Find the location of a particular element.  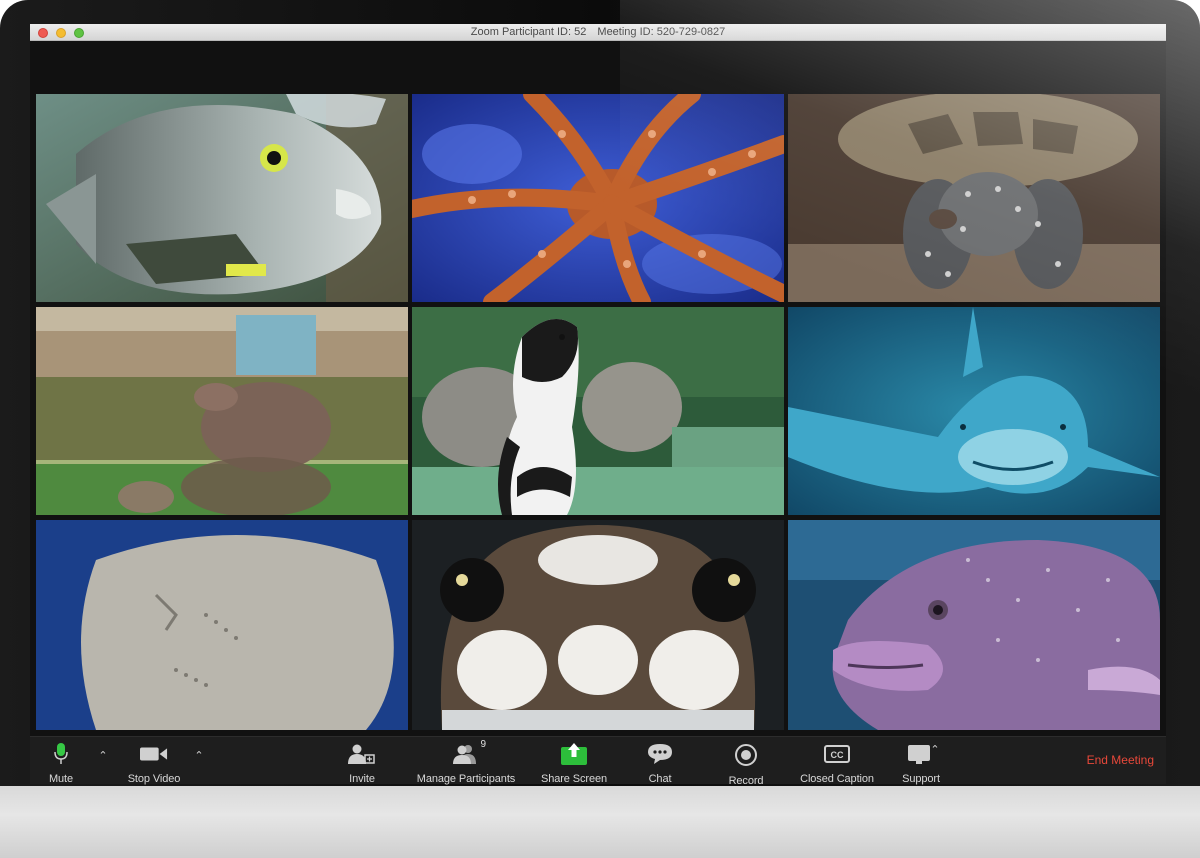

frog-image is located at coordinates (598, 625).